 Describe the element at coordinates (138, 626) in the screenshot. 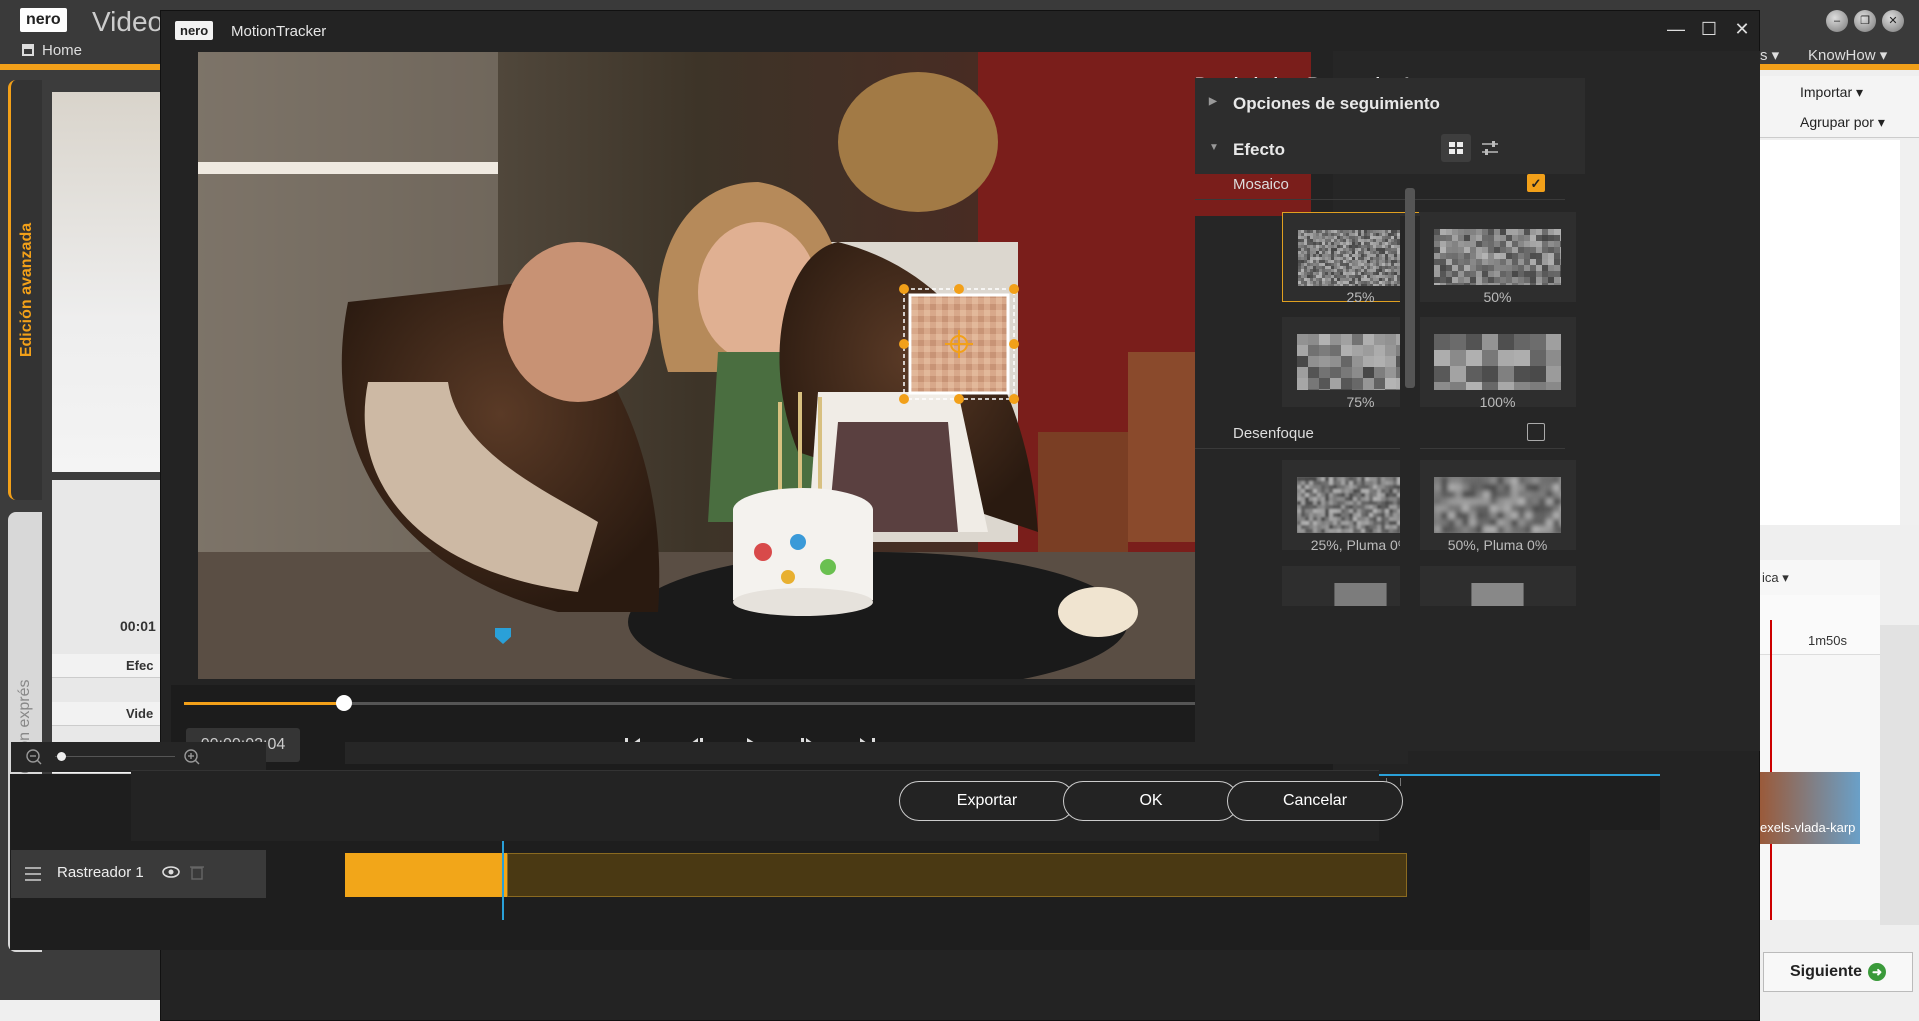

I see `background-timecode: 00:01` at that location.